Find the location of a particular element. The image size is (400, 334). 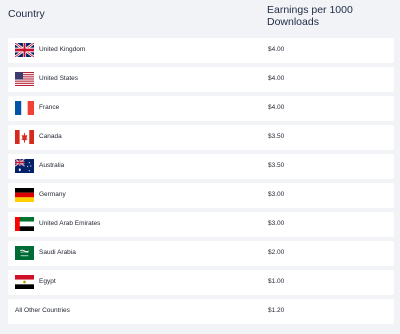

country-name: Australia is located at coordinates (52, 165).